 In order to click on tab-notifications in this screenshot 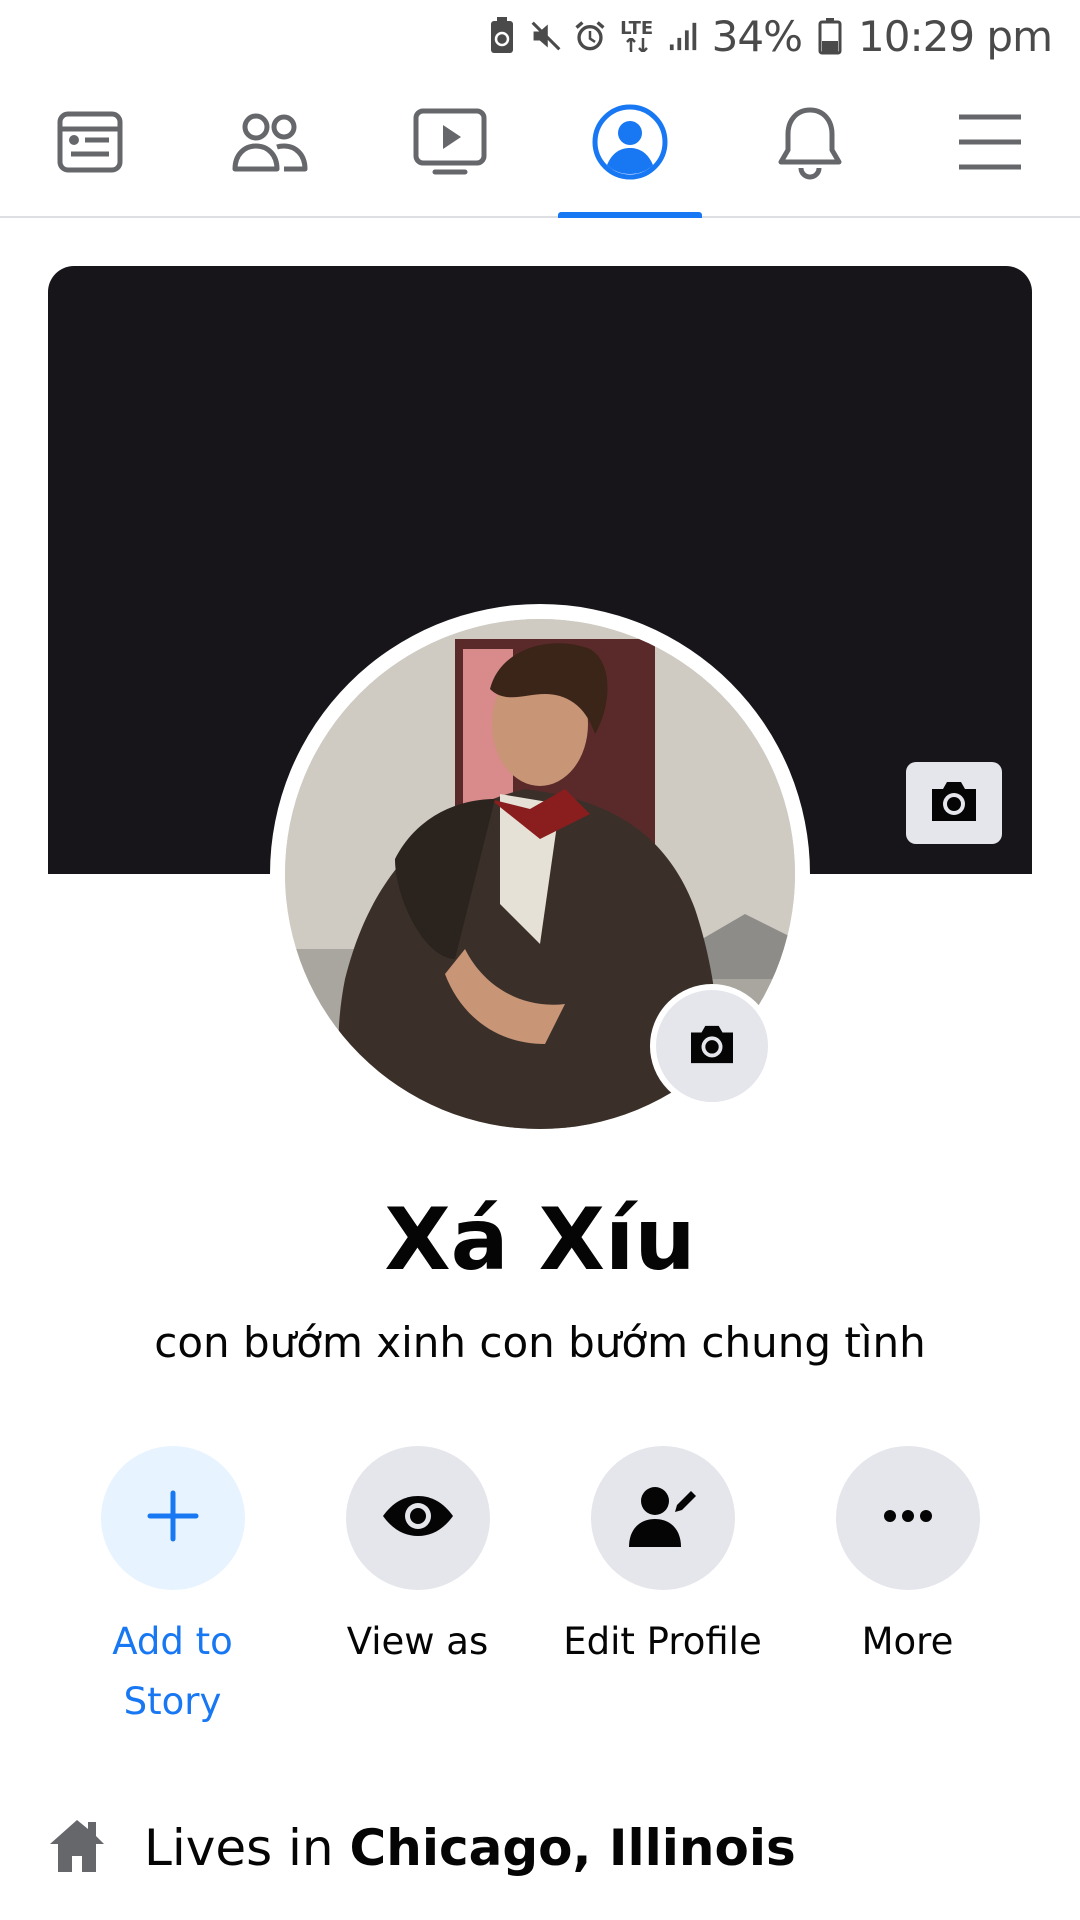, I will do `click(810, 144)`.